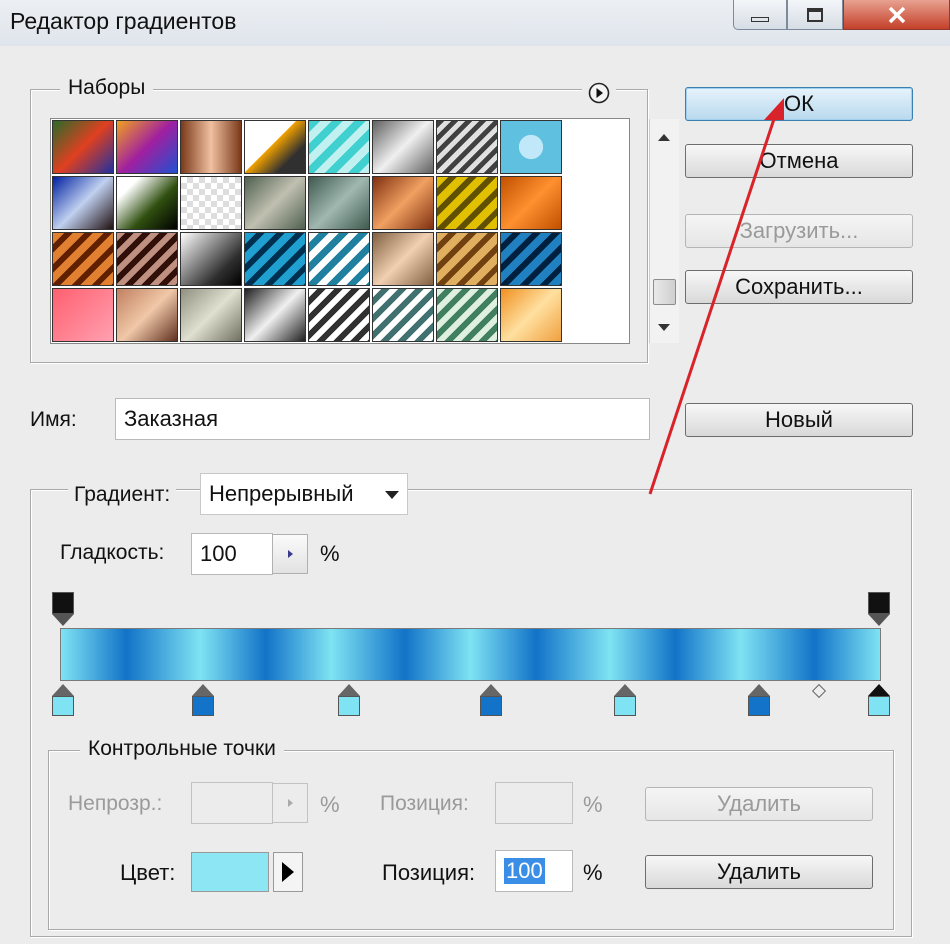 Image resolution: width=950 pixels, height=944 pixels. Describe the element at coordinates (470, 654) in the screenshot. I see `gradient-preview-bar` at that location.